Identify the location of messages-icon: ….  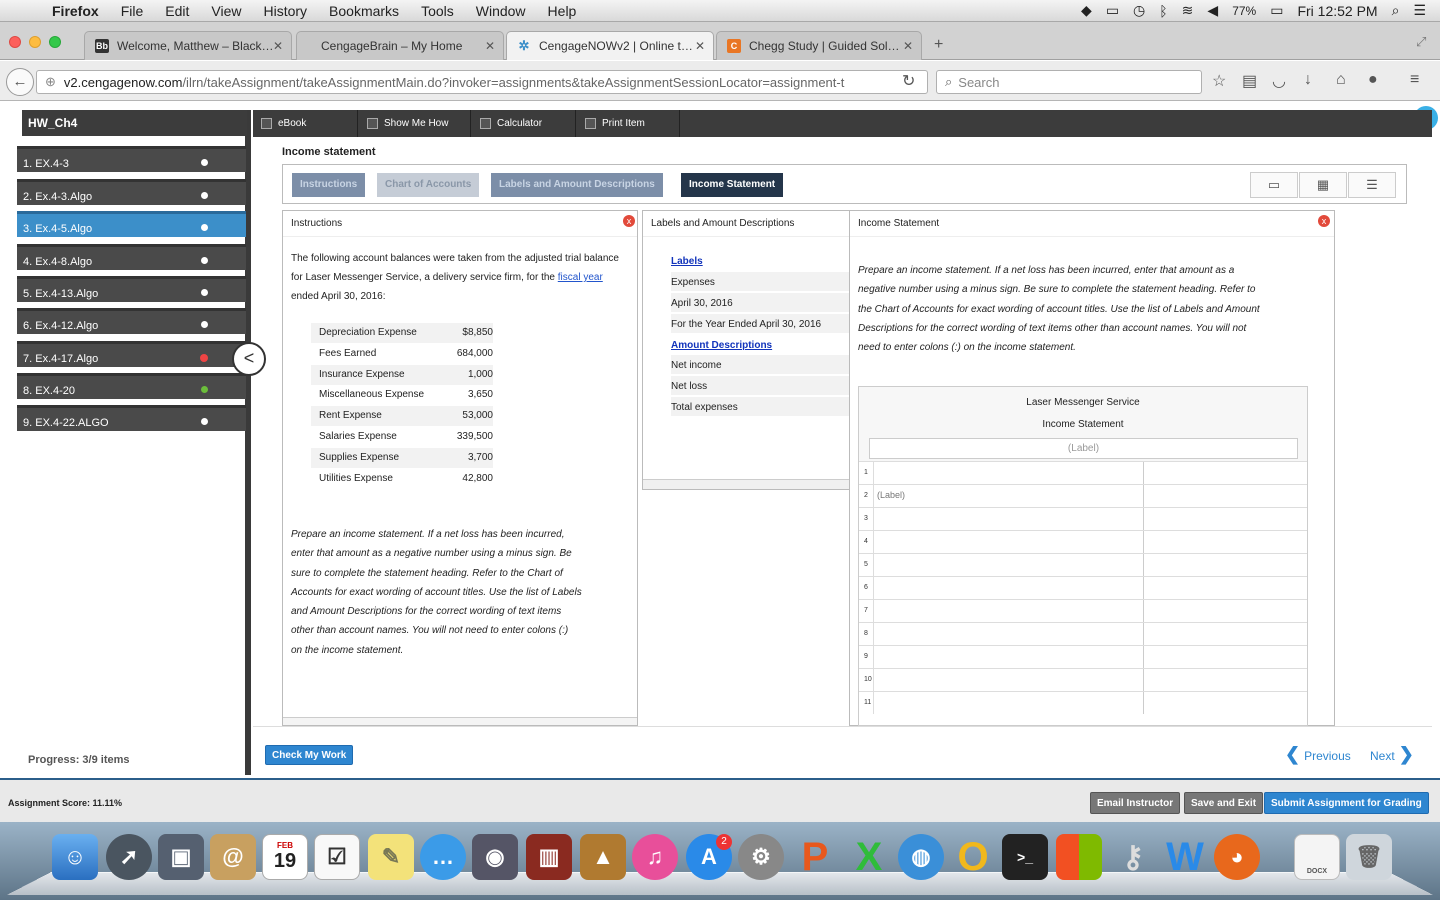
(443, 857).